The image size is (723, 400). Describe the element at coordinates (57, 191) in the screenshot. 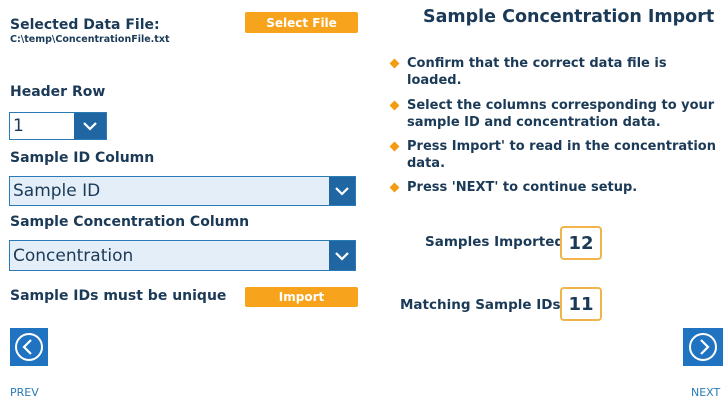

I see `sample-id-column-value: Sample ID` at that location.